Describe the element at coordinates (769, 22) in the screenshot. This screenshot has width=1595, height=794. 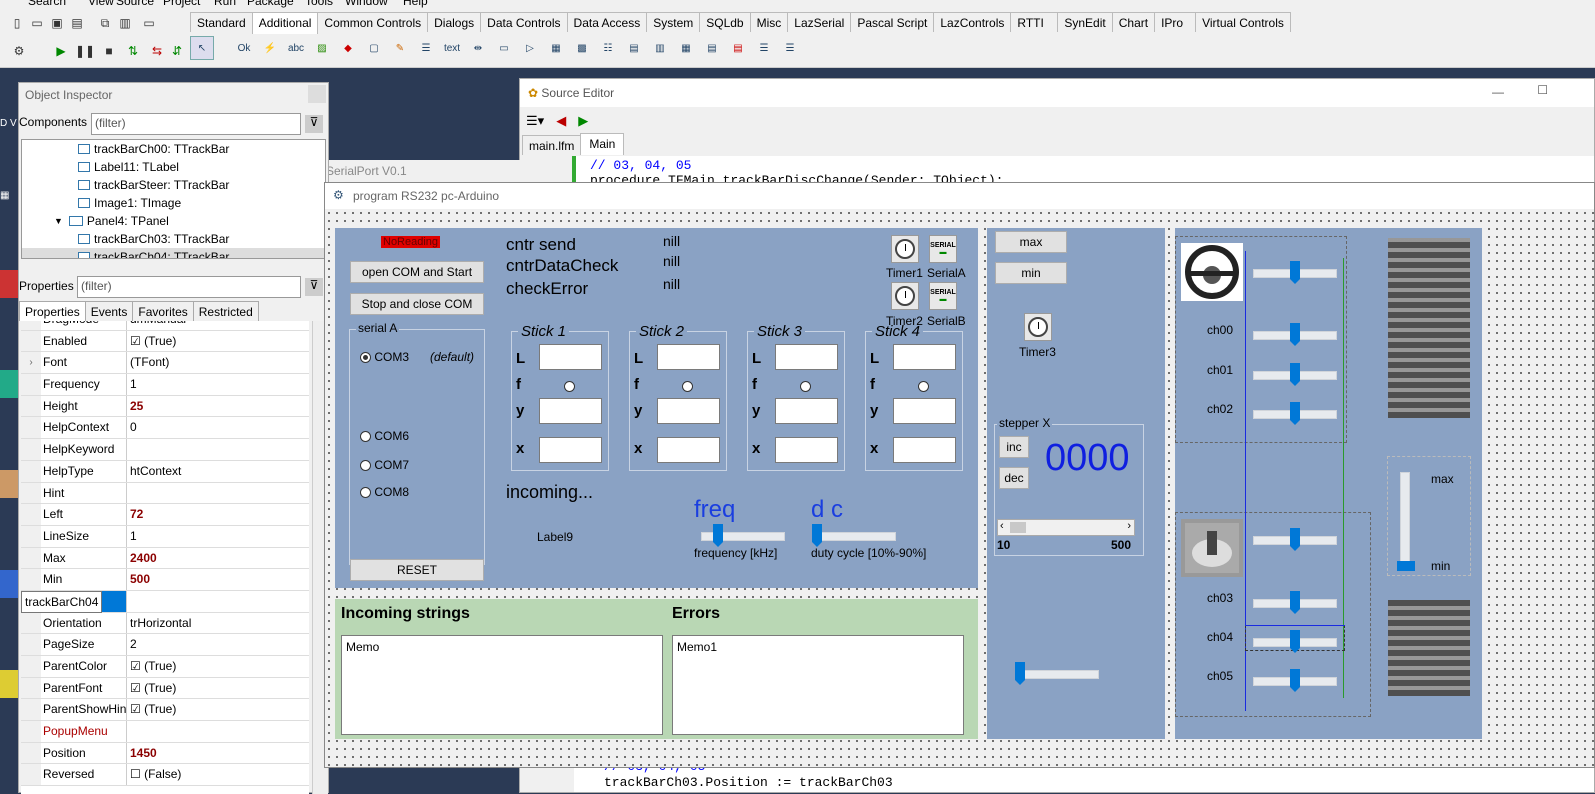
I see `palette-tab-misc: Misc` at that location.